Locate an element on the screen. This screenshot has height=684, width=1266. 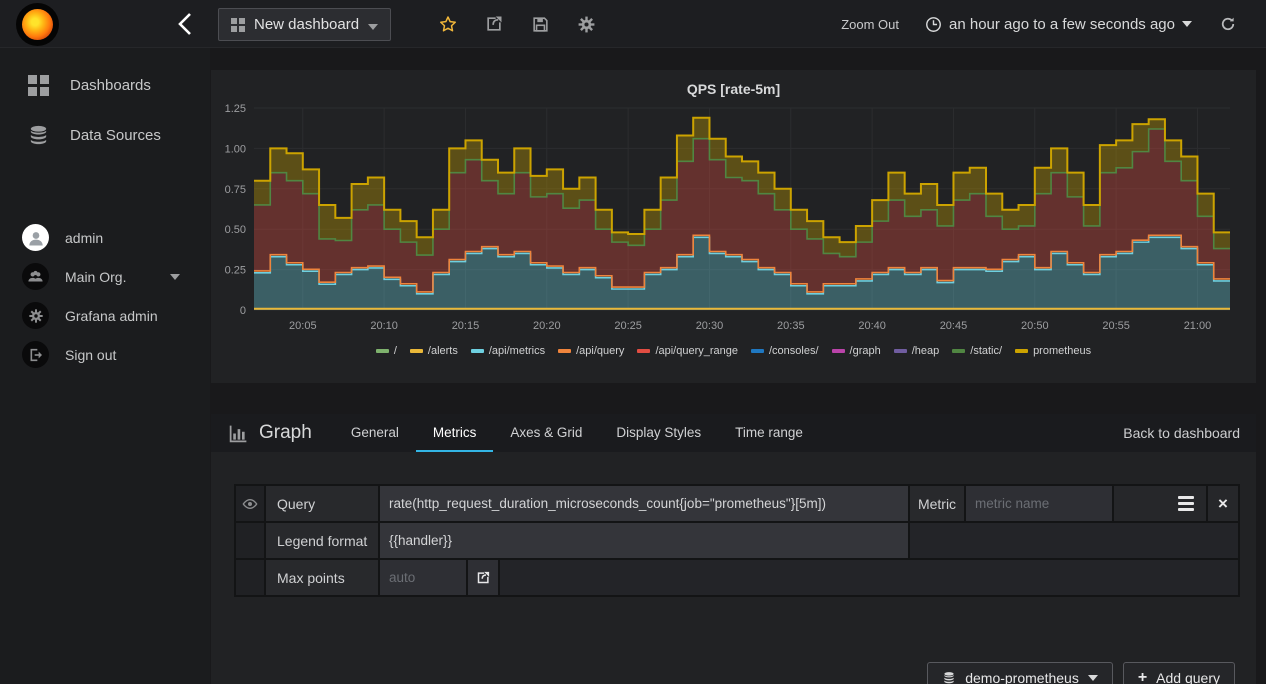
legend-item: /api/query_range is located at coordinates (687, 351).